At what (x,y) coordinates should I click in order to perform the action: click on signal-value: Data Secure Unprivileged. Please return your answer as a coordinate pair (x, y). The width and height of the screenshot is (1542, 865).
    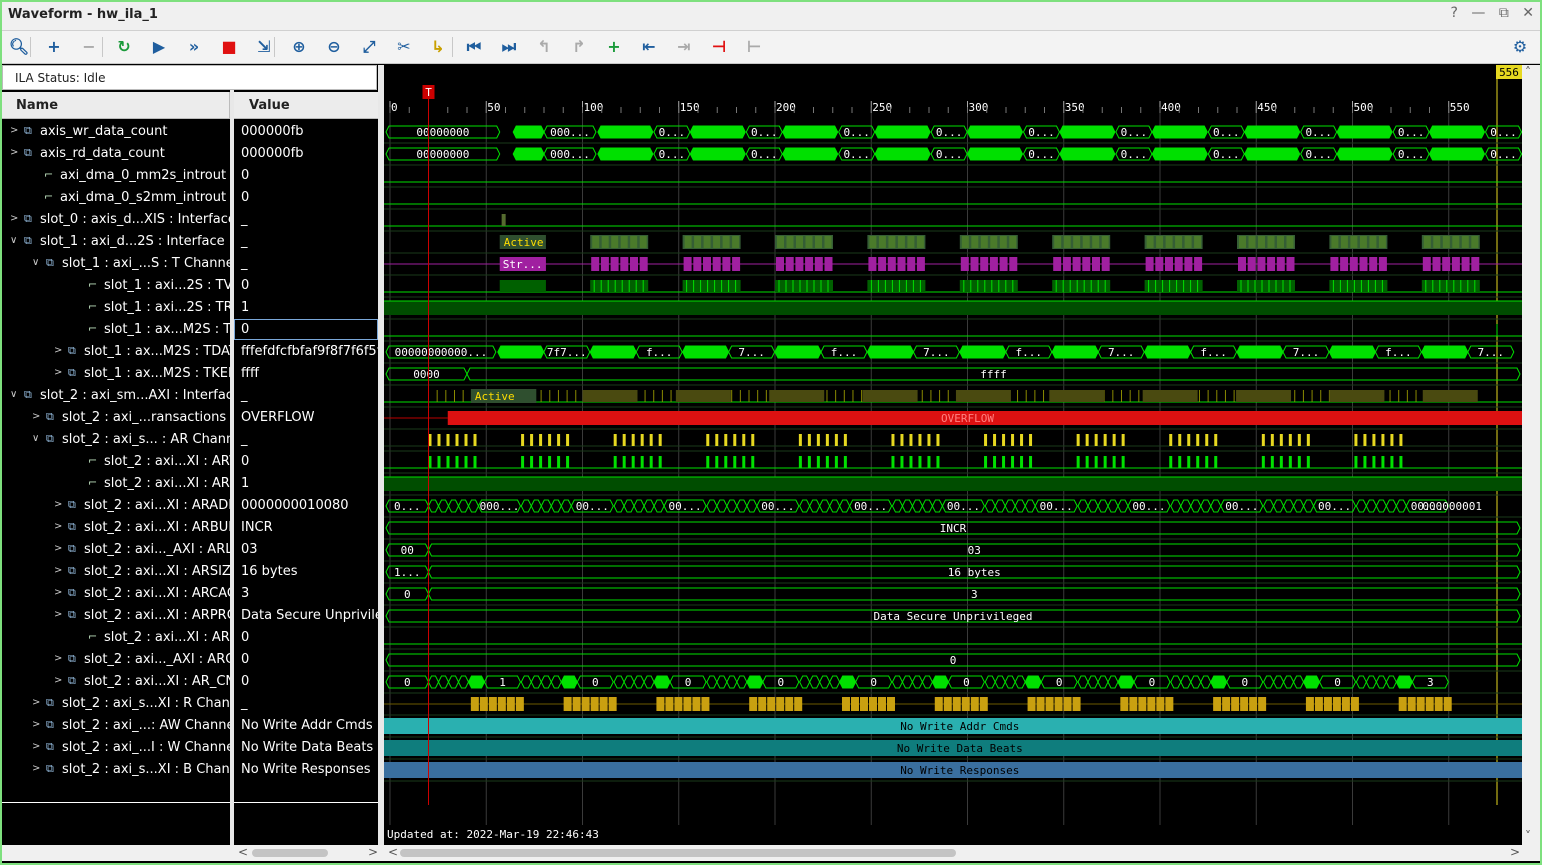
    Looking at the image, I should click on (306, 616).